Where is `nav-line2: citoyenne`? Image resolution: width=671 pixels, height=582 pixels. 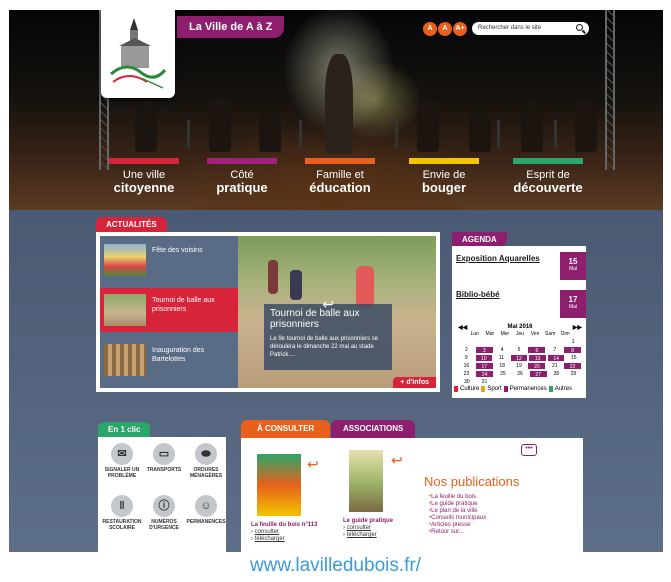 nav-line2: citoyenne is located at coordinates (144, 187).